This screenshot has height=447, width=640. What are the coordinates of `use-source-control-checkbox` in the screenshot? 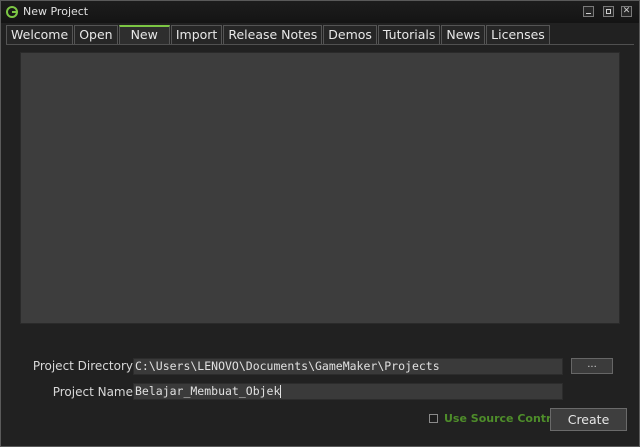 It's located at (433, 418).